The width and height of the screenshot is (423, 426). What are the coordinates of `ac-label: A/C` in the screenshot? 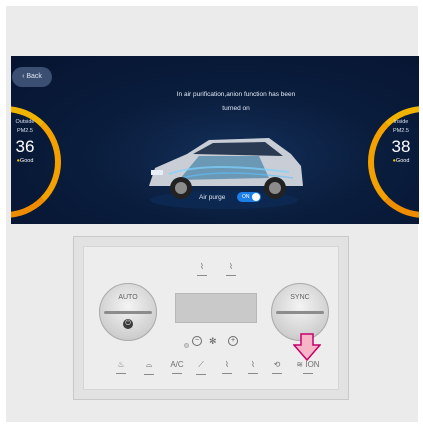 It's located at (177, 364).